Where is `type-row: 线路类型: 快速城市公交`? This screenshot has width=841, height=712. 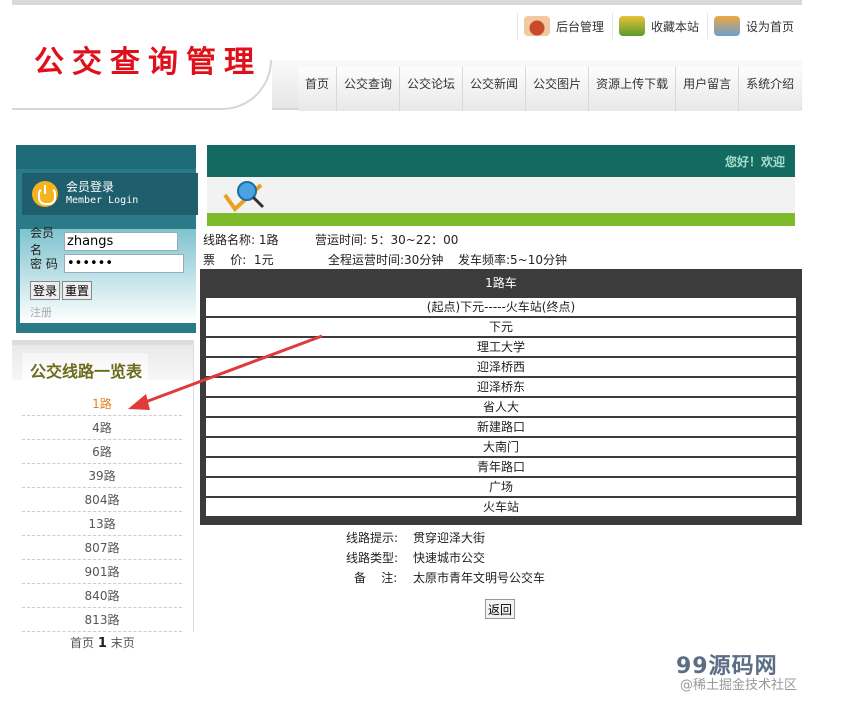
type-row: 线路类型: 快速城市公交 is located at coordinates (445, 558).